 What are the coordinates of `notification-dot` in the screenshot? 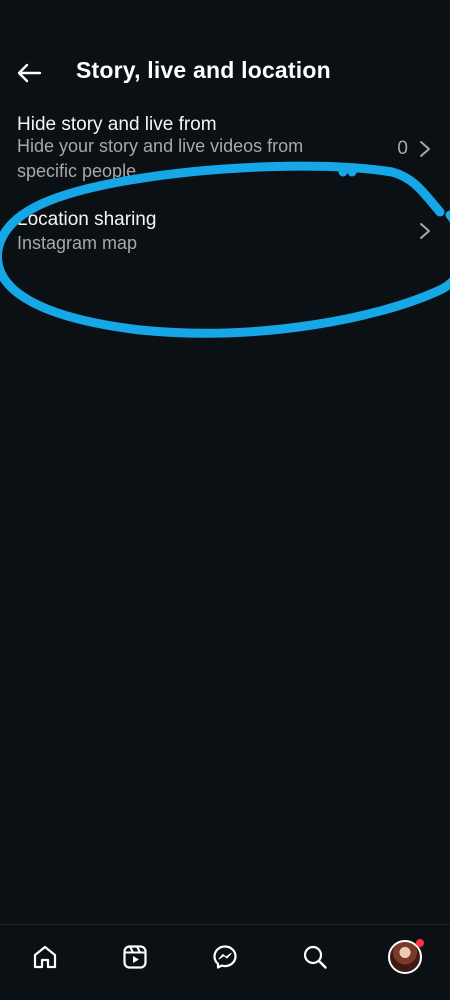 It's located at (420, 943).